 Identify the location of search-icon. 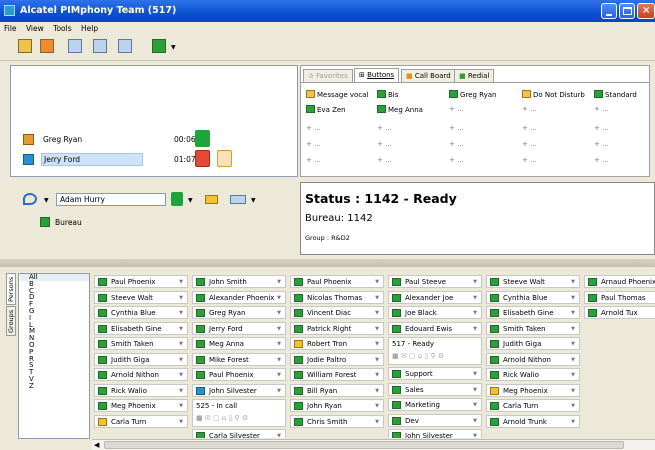
(30, 199).